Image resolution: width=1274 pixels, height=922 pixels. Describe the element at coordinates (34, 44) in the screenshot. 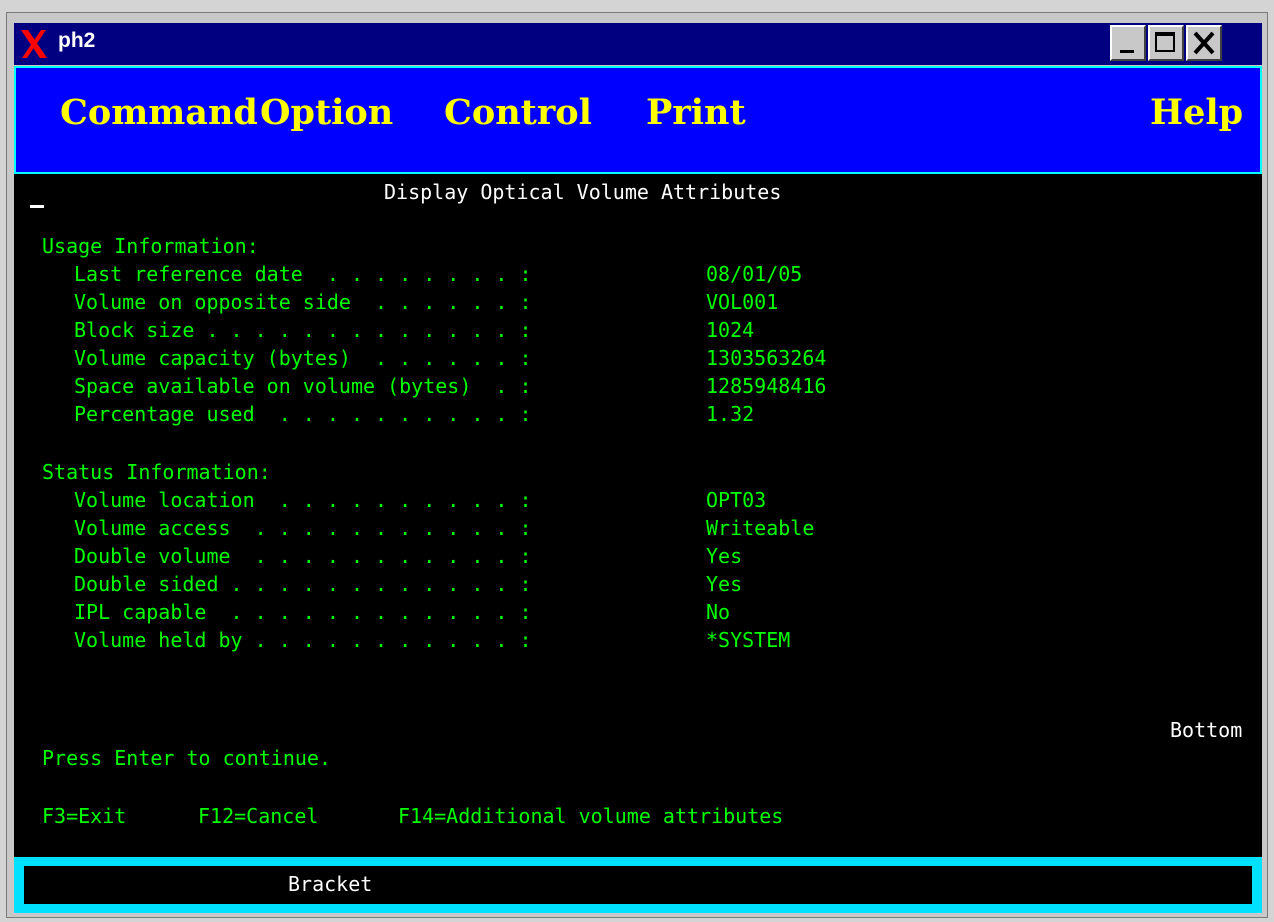

I see `x-logo-icon` at that location.